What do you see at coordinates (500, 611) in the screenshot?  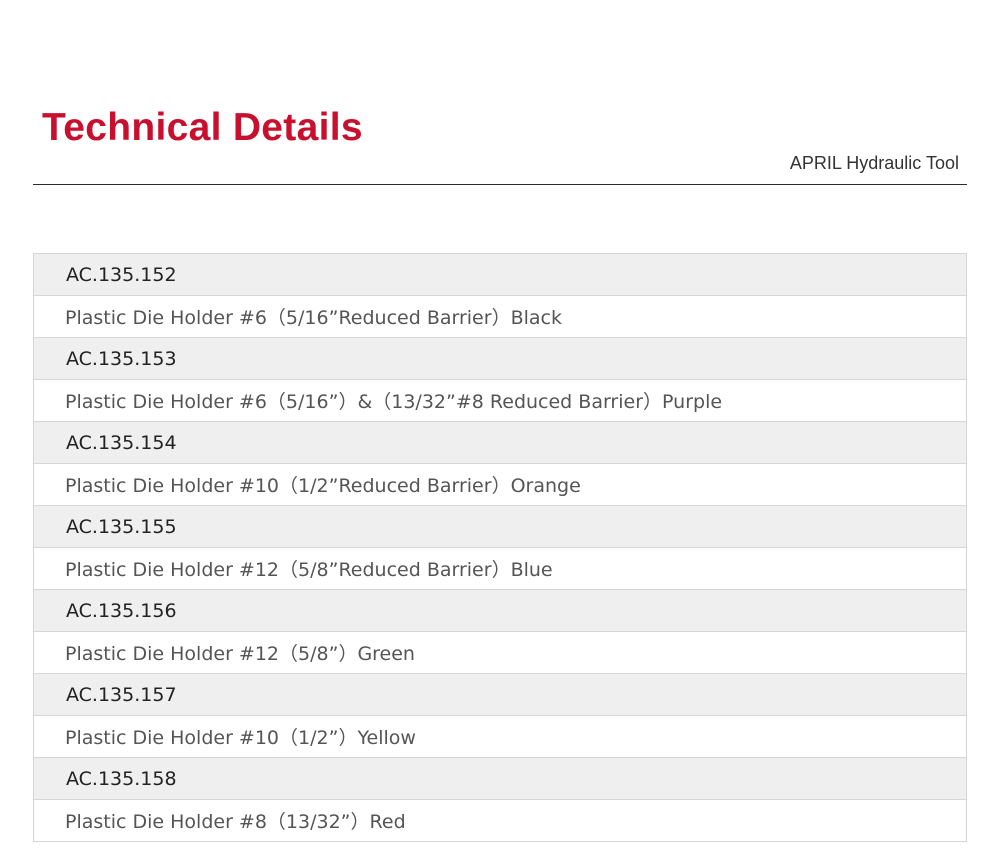 I see `item-code-row: AC.135.156` at bounding box center [500, 611].